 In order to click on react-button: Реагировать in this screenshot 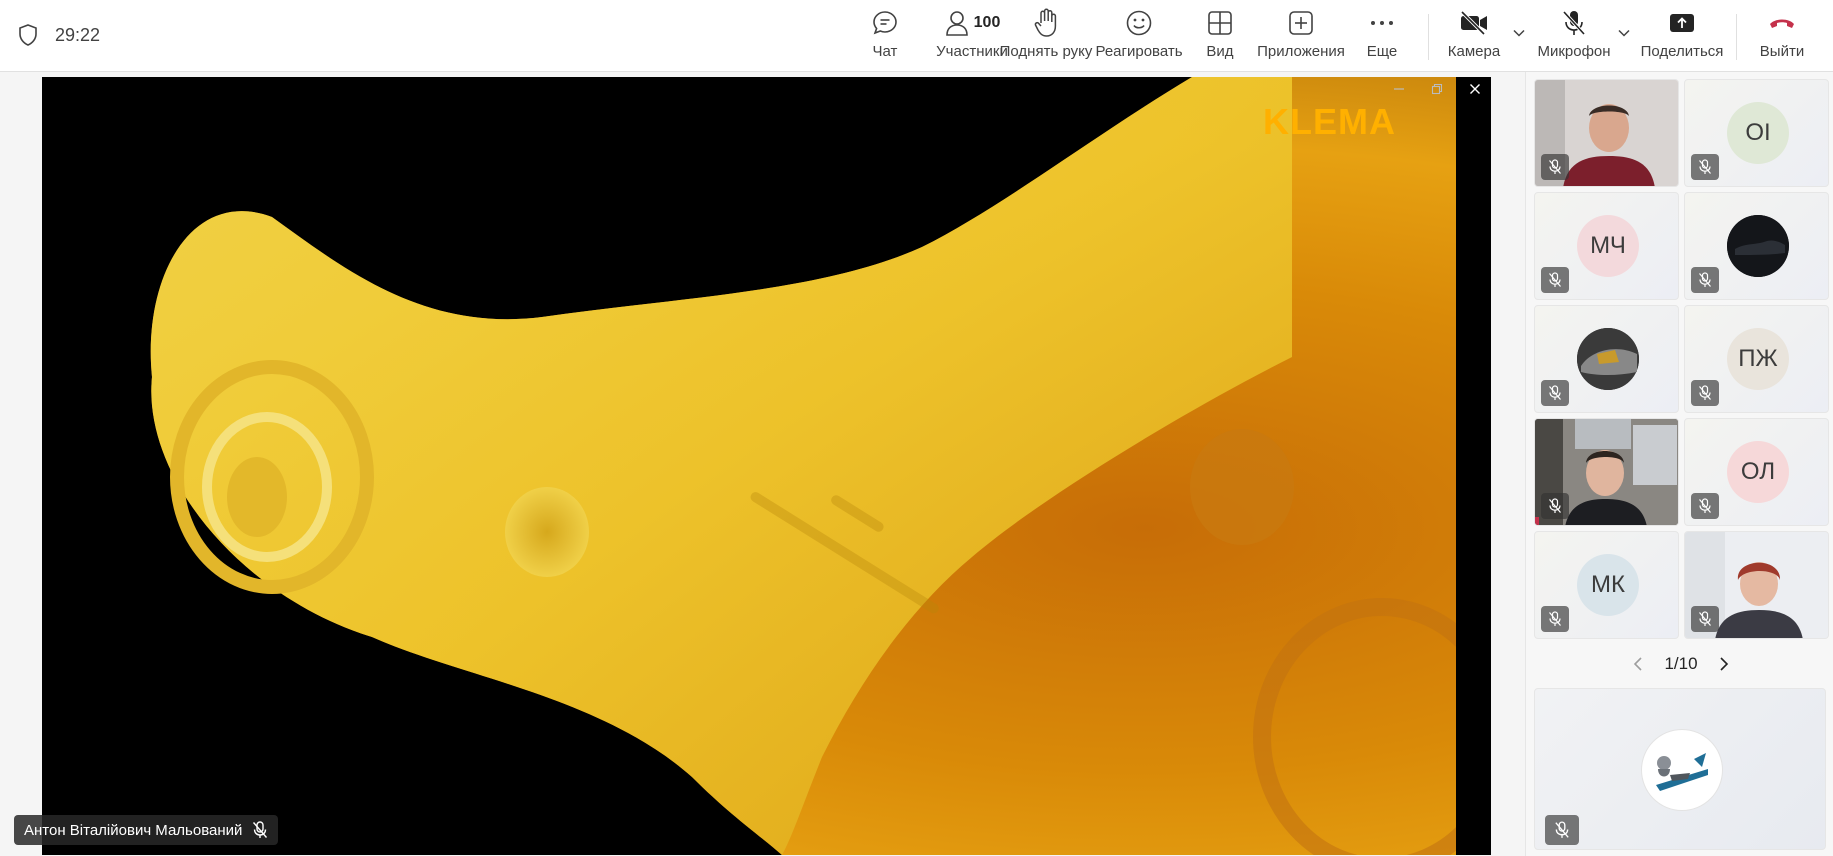, I will do `click(1139, 36)`.